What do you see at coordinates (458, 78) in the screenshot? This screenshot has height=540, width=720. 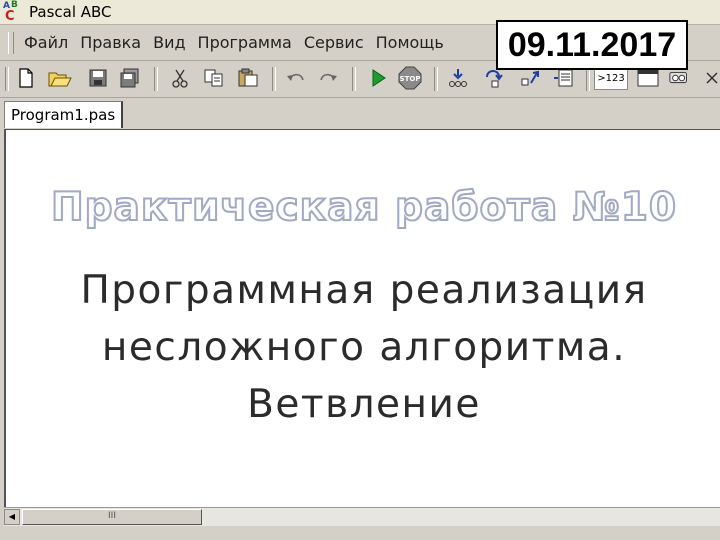 I see `step-into-icon` at bounding box center [458, 78].